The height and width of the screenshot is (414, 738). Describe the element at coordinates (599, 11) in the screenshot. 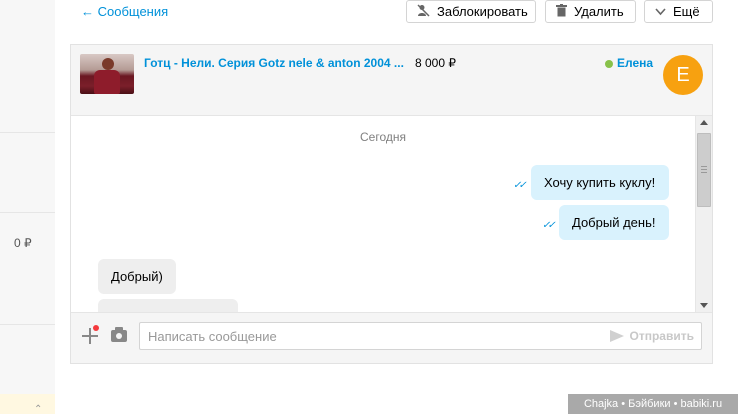

I see `delete-button-label: Удалить` at that location.